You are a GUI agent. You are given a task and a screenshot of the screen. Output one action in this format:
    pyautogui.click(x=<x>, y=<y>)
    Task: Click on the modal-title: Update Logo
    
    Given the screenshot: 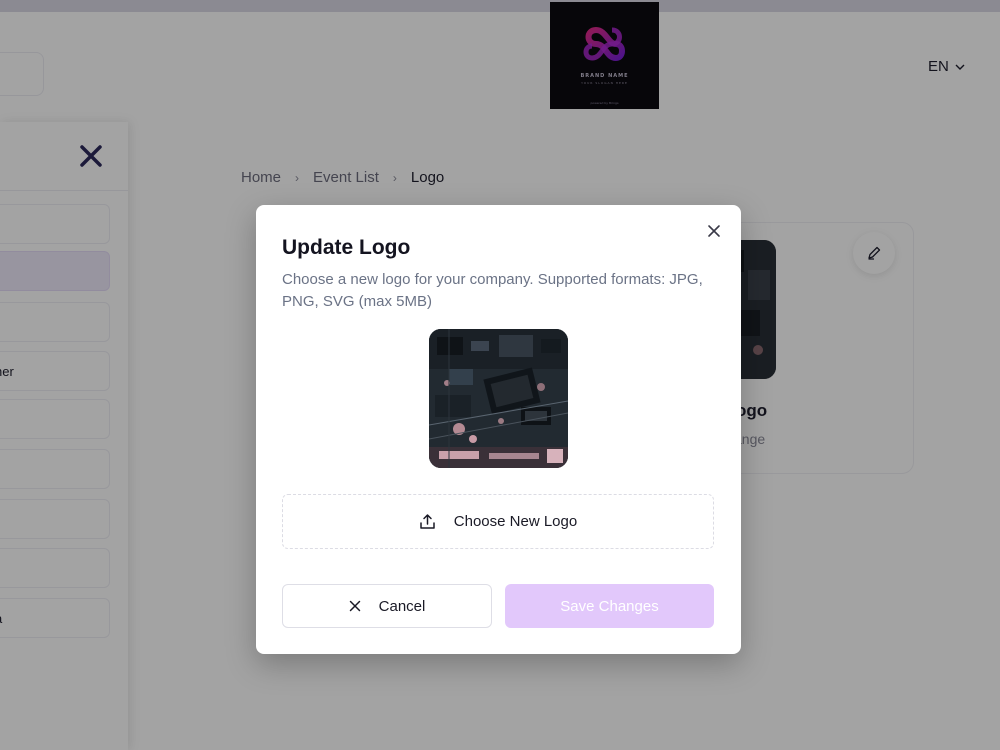 What is the action you would take?
    pyautogui.click(x=346, y=247)
    